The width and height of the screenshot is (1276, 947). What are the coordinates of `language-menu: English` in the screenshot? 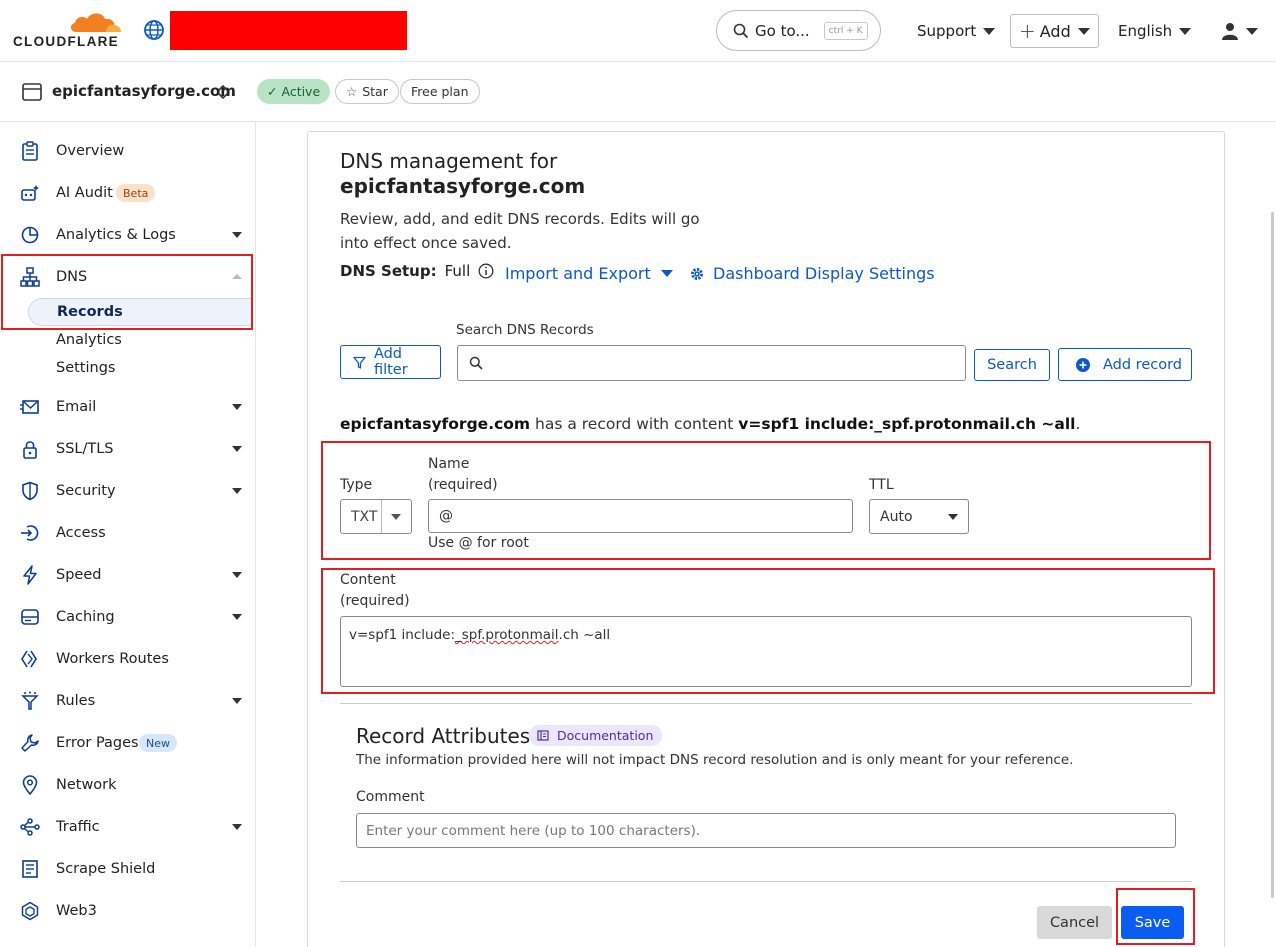 It's located at (1155, 31).